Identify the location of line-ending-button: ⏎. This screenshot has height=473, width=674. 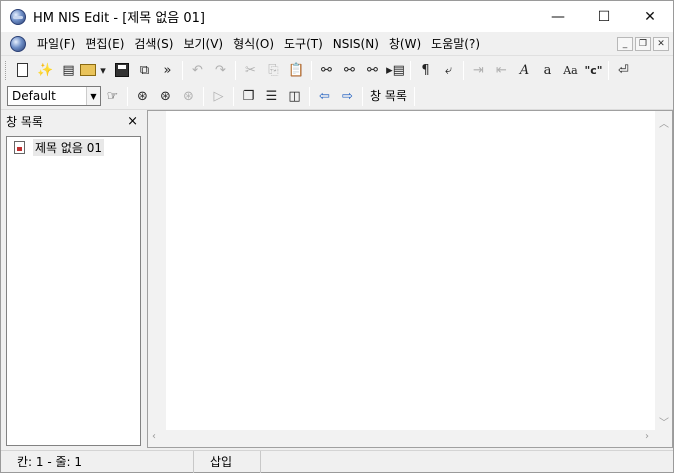
(623, 70).